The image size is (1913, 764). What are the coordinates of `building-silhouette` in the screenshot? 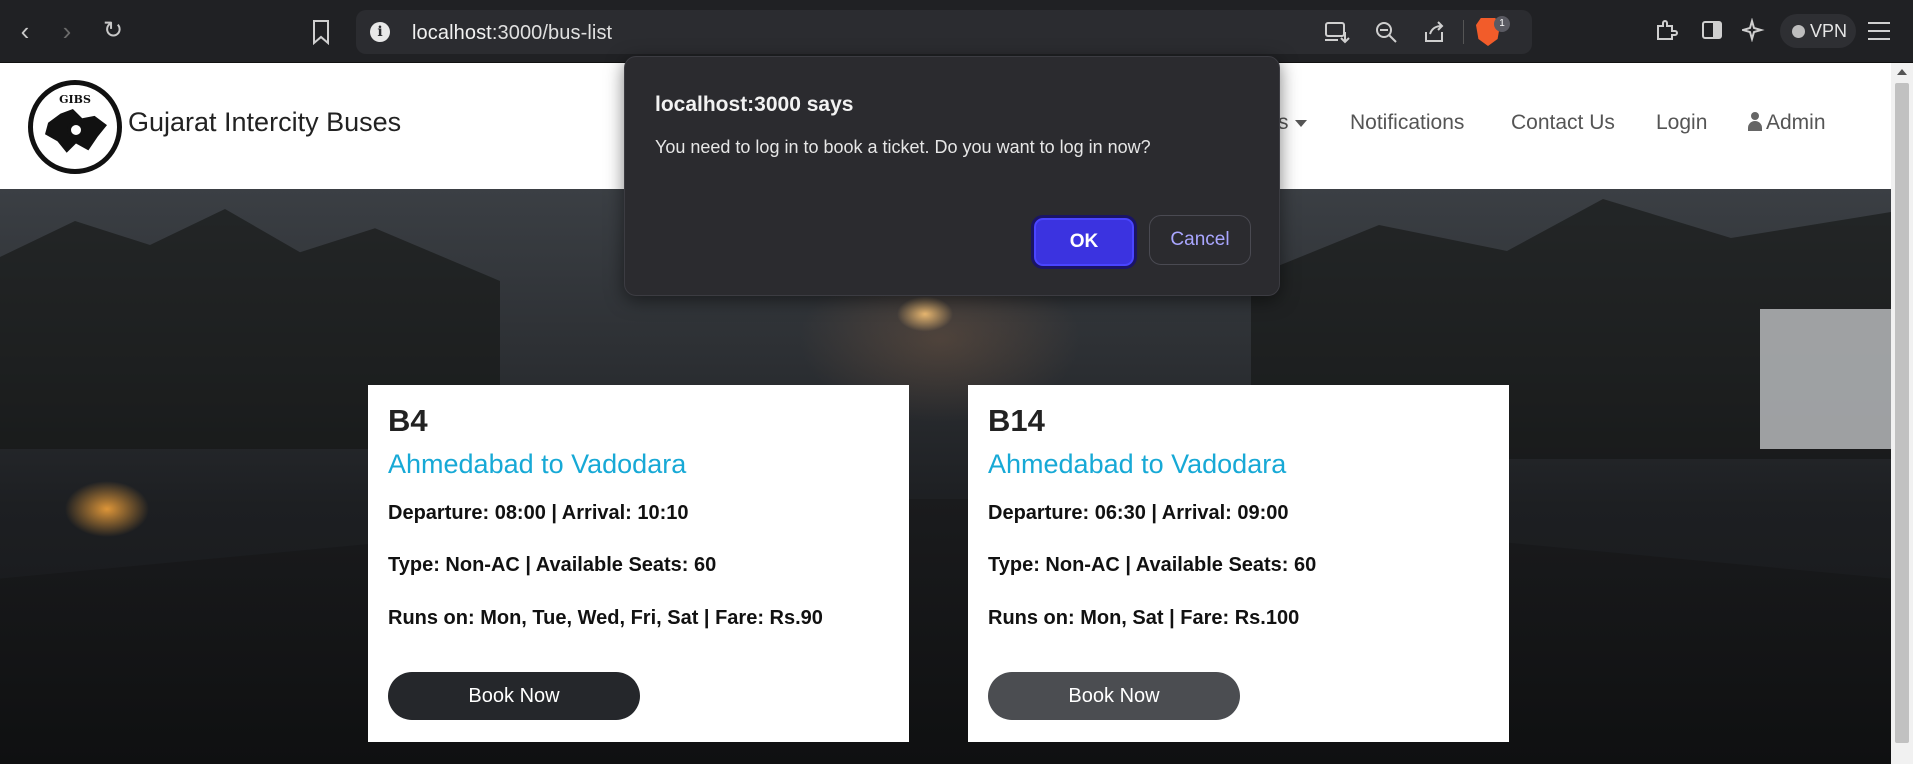 It's located at (1825, 379).